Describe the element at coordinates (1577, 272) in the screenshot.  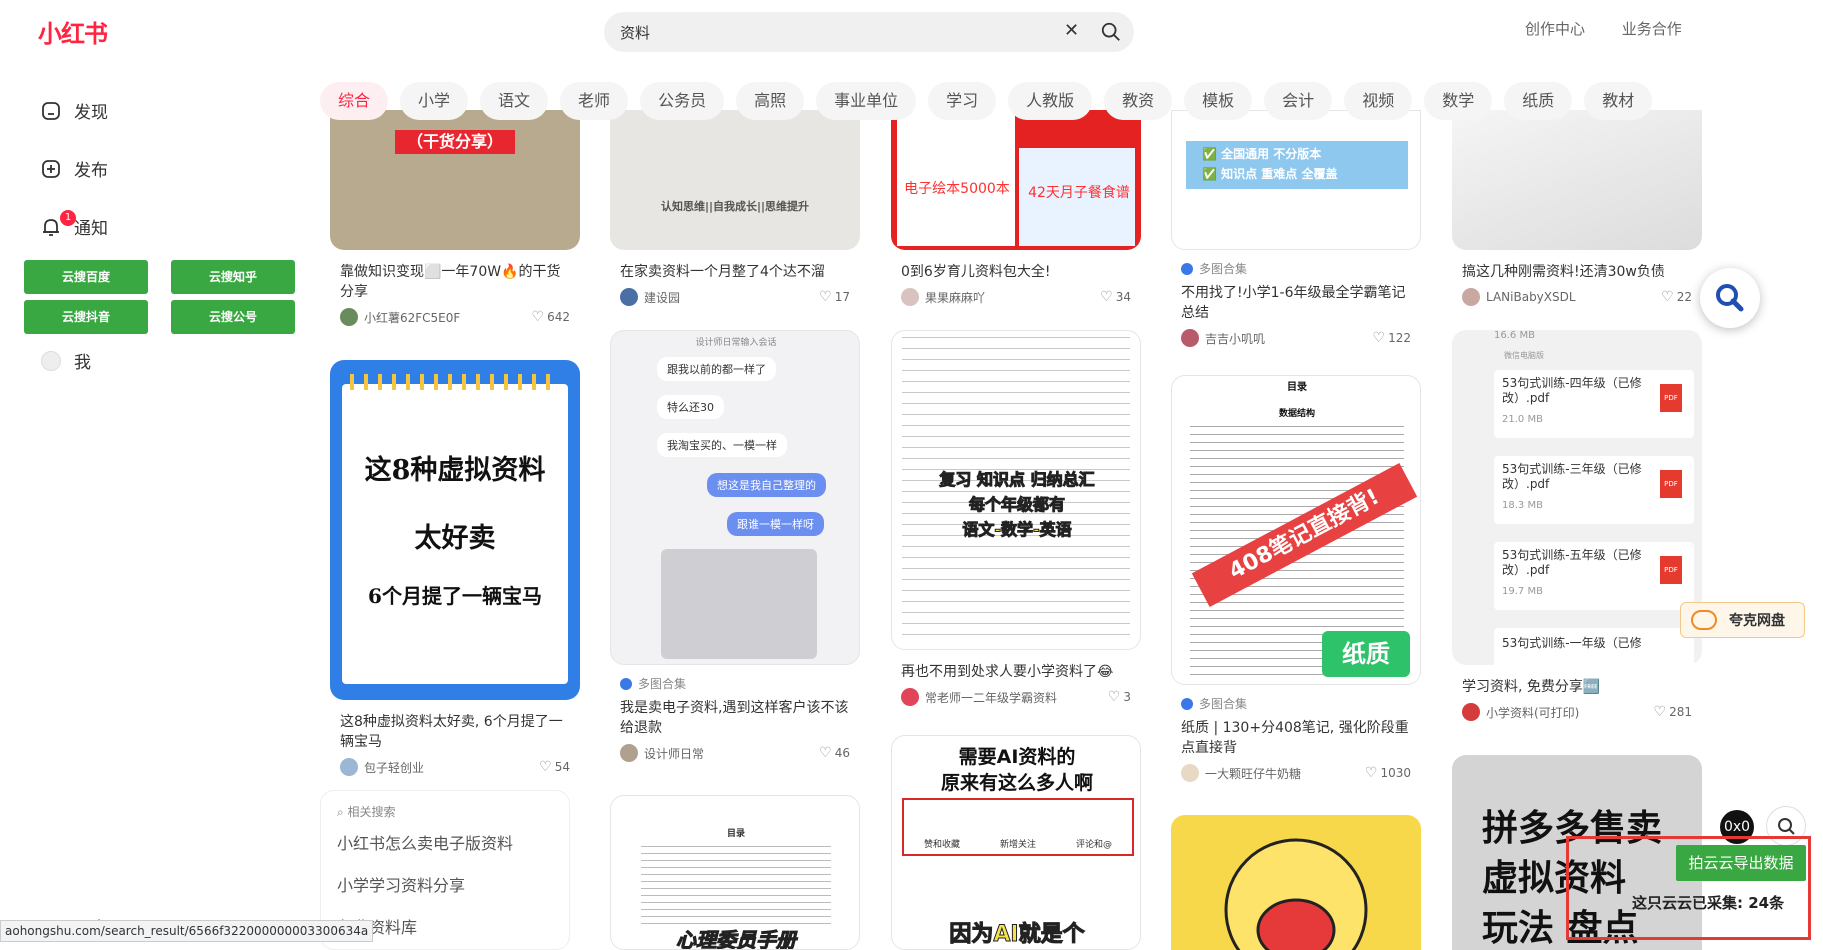
I see `note-title: 搞这几种刚需资料!还清30w负债` at that location.